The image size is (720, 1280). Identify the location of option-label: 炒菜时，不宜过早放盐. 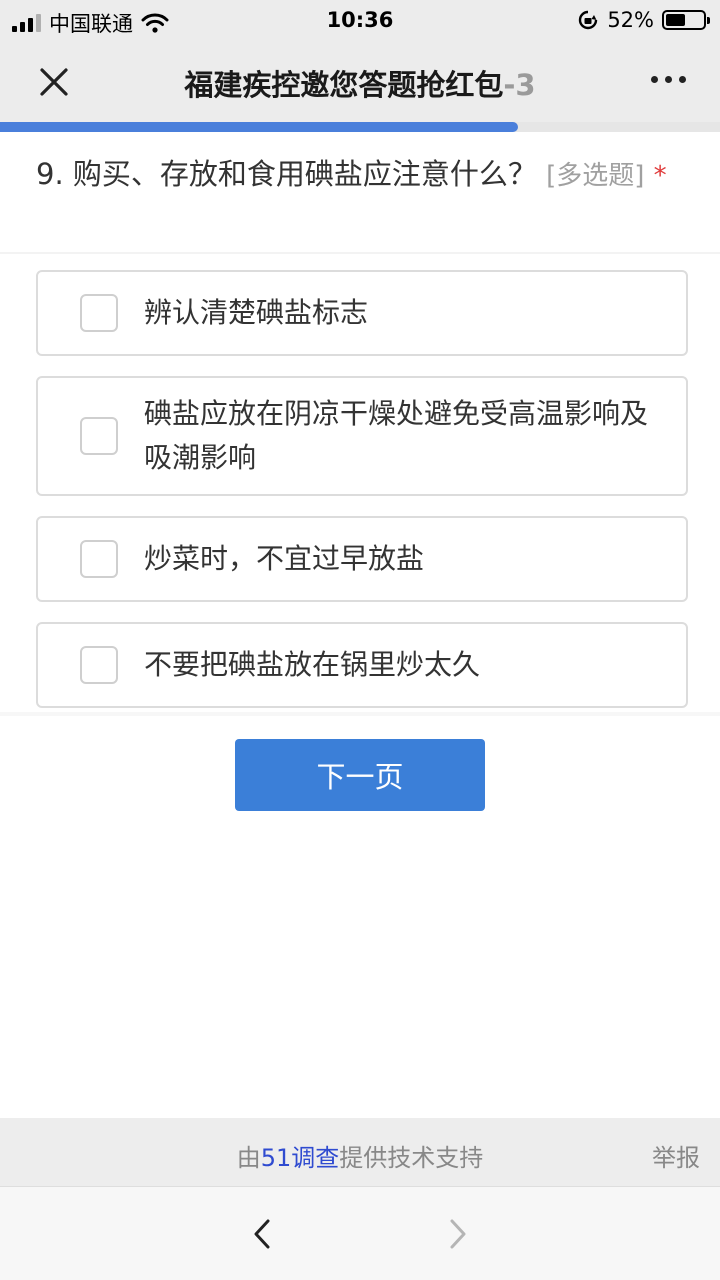
(284, 558).